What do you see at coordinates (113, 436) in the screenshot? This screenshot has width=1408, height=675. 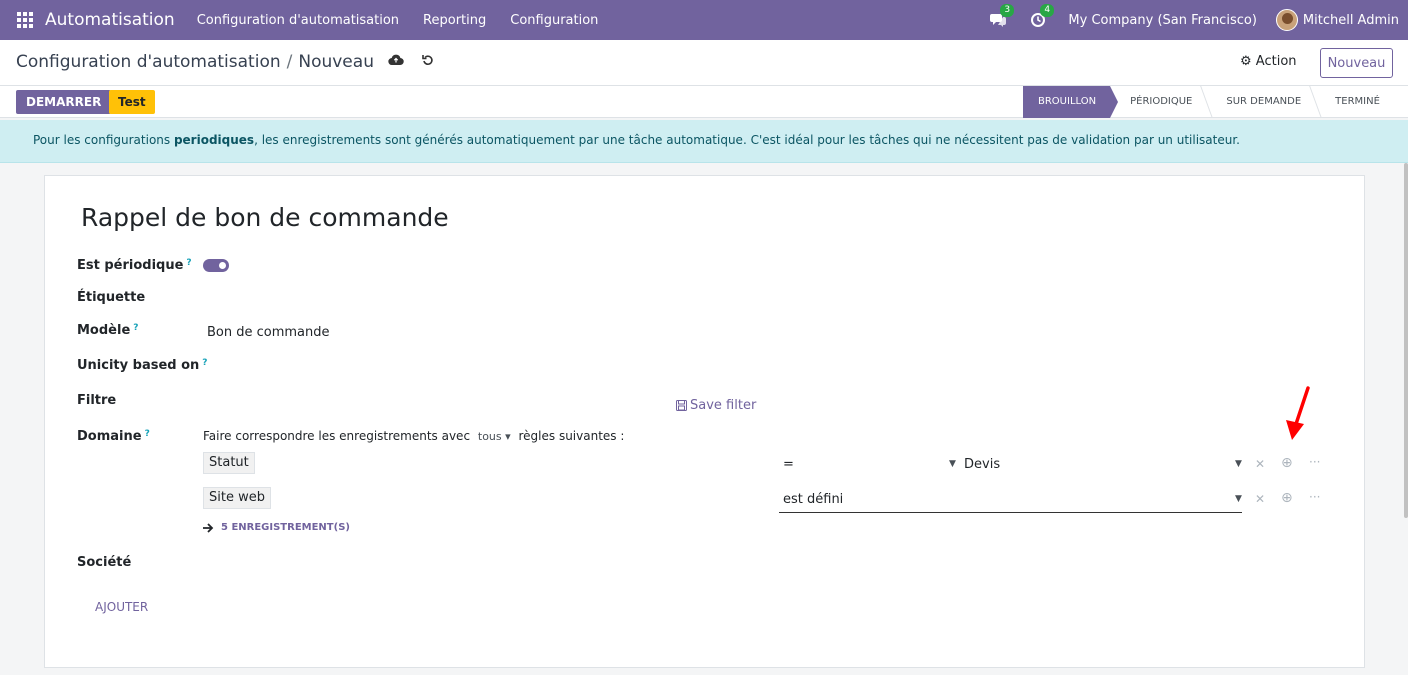 I see `domain-label: Domaine?` at bounding box center [113, 436].